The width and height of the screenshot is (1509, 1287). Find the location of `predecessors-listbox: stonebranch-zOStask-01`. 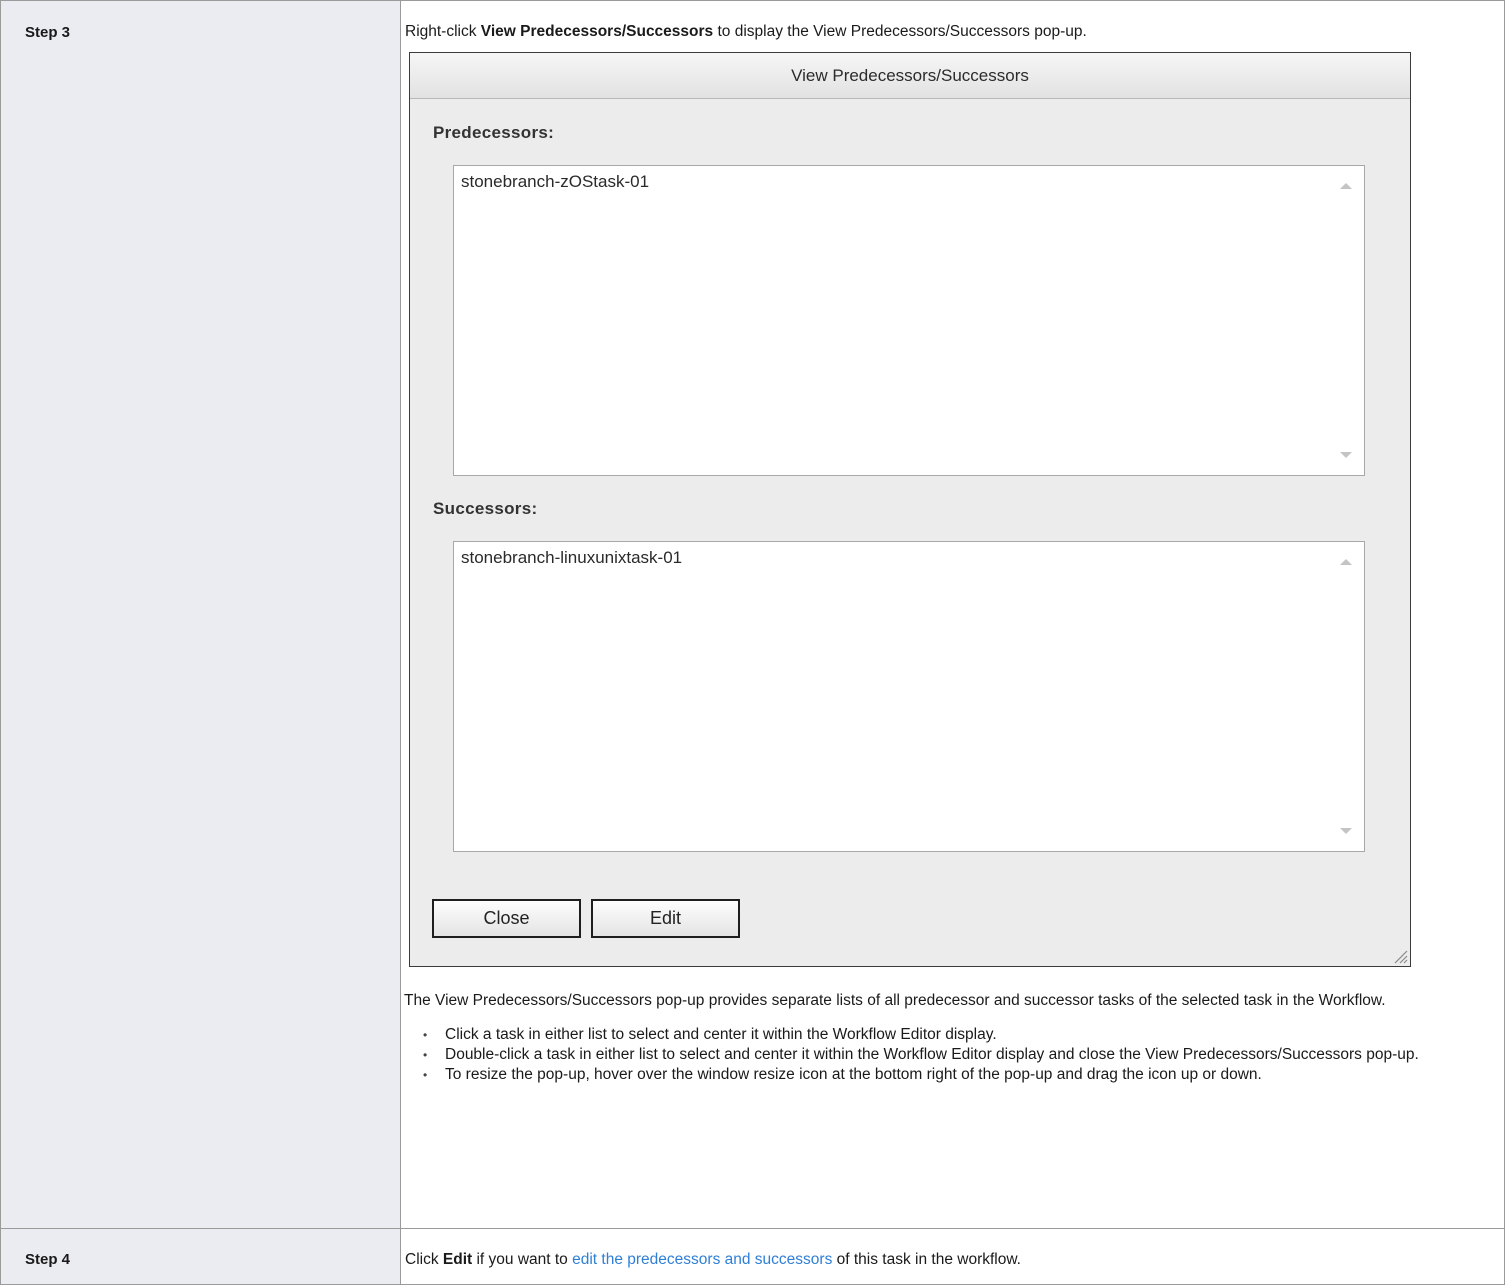

predecessors-listbox: stonebranch-zOStask-01 is located at coordinates (909, 320).